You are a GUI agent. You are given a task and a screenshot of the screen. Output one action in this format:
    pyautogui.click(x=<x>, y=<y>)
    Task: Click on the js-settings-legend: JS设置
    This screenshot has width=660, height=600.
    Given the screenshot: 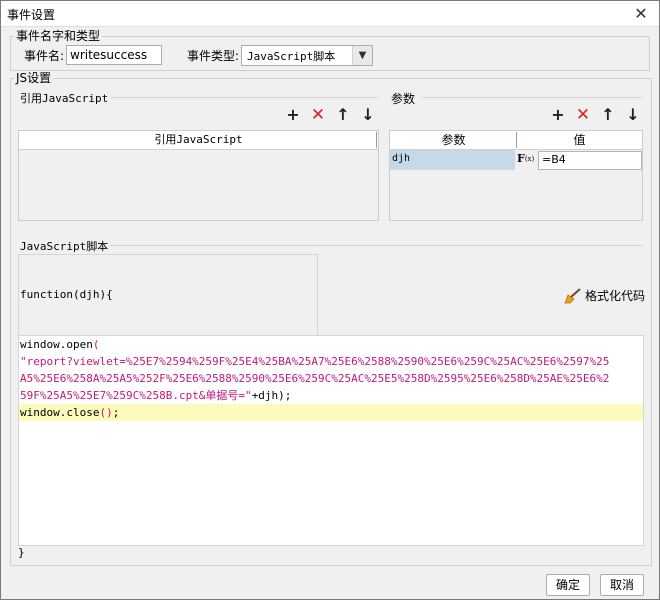 What is the action you would take?
    pyautogui.click(x=34, y=78)
    